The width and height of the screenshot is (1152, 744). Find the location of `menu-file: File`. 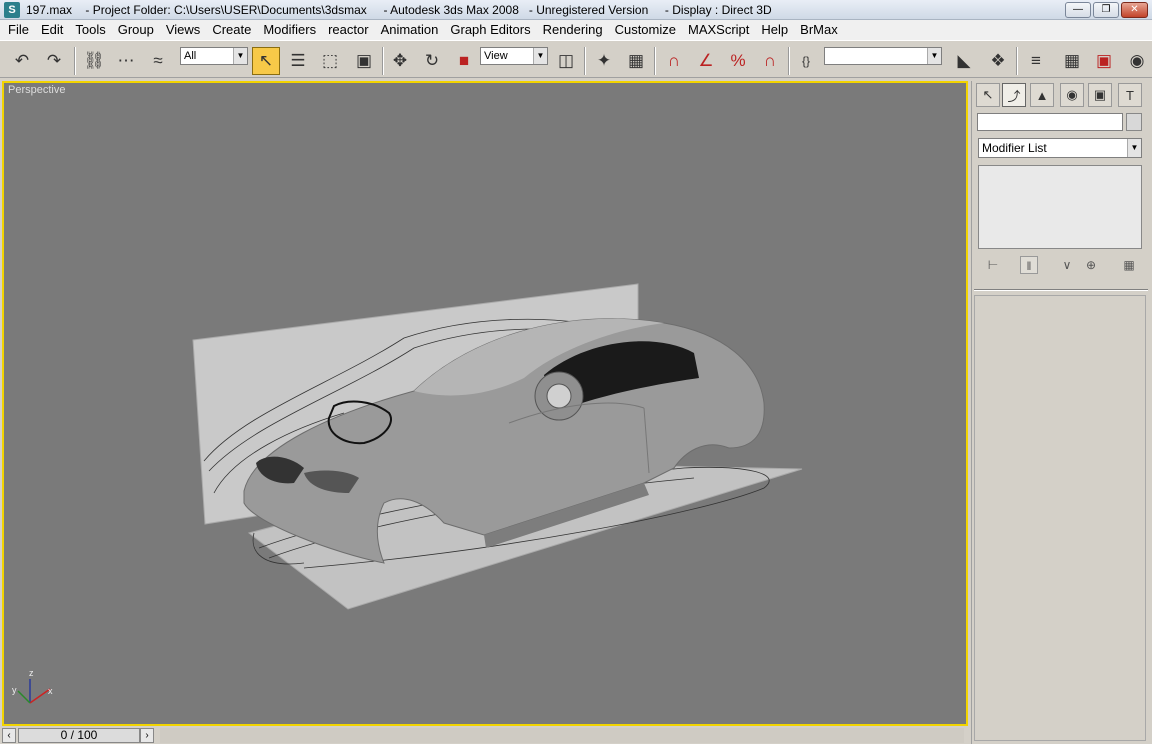

menu-file: File is located at coordinates (18, 30).